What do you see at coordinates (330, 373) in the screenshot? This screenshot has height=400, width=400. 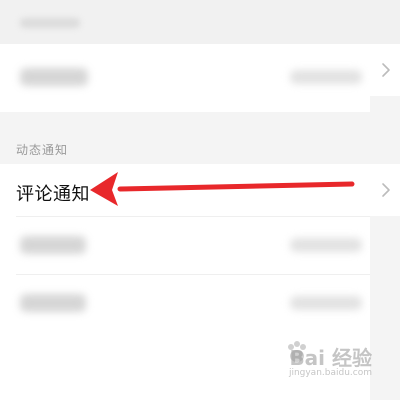 I see `watermark-url: jingyan.baidu.com` at bounding box center [330, 373].